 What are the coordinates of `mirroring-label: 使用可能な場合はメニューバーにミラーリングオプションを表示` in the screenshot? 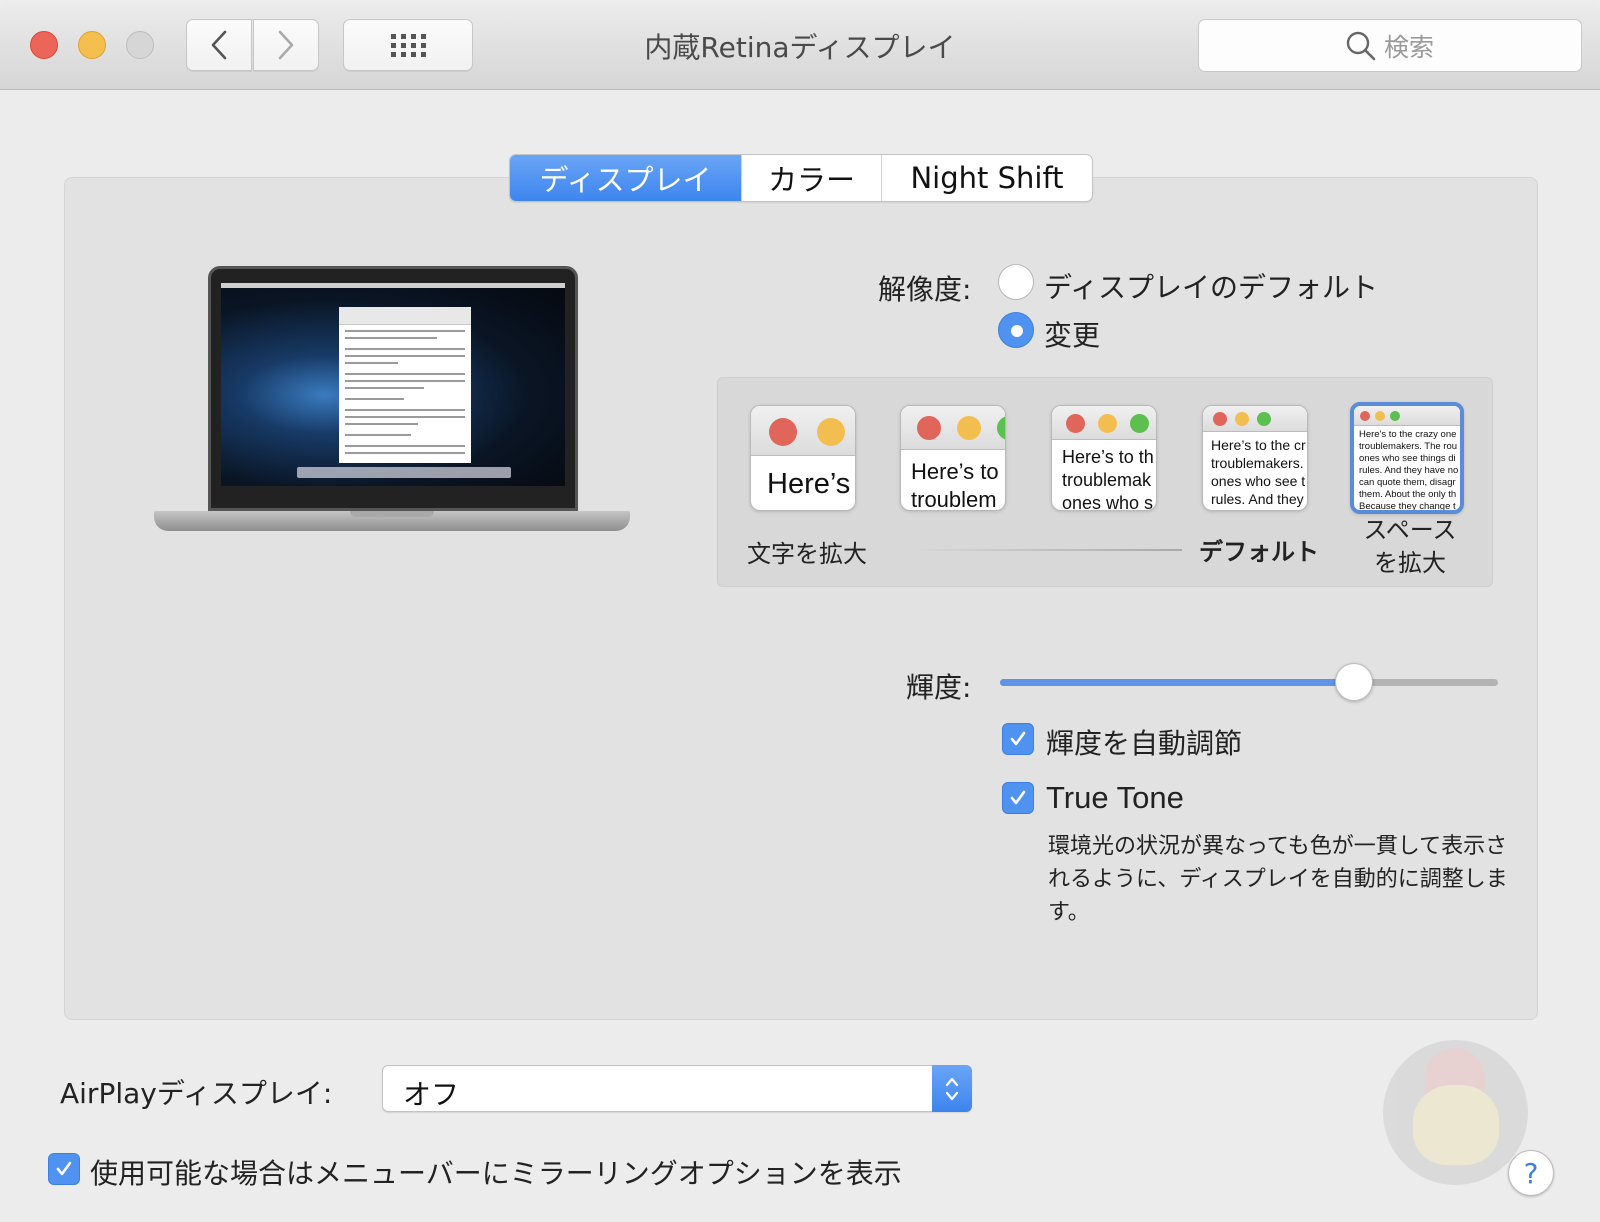 It's located at (496, 1172).